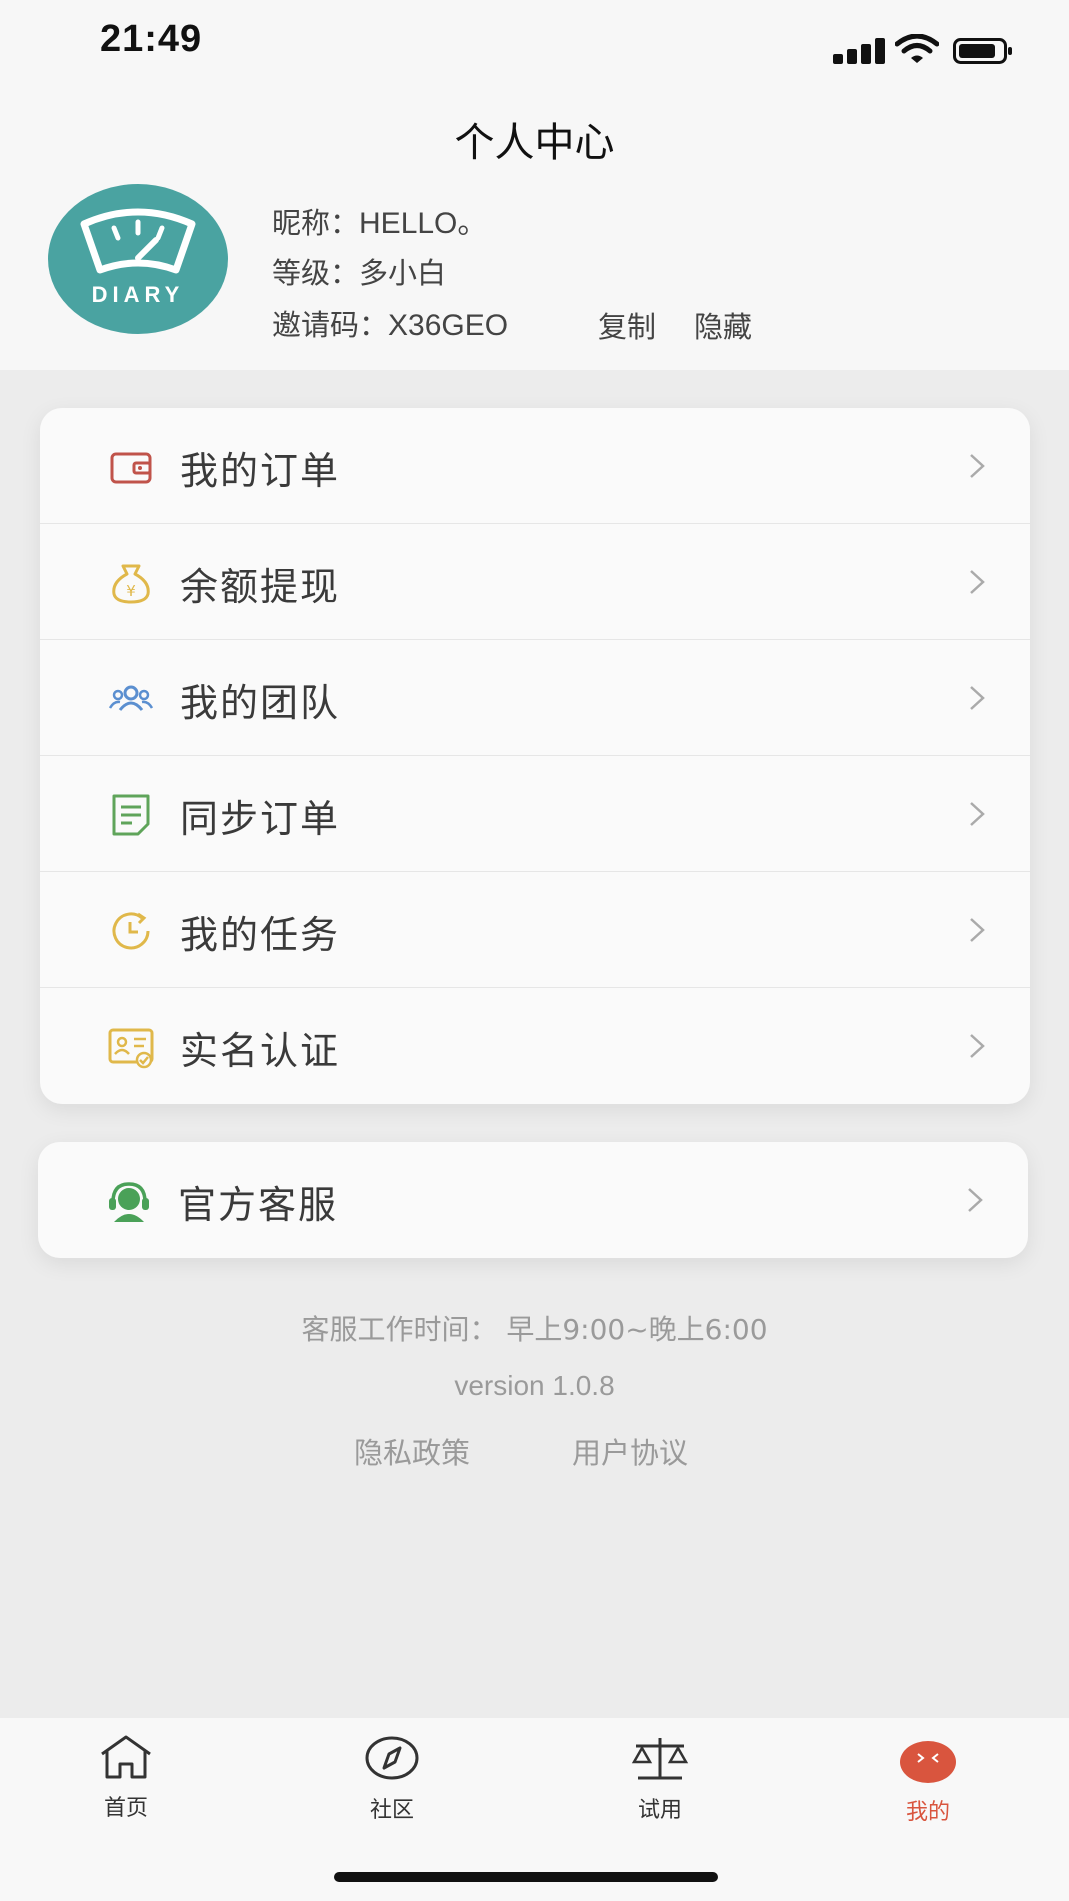 This screenshot has width=1069, height=1901. What do you see at coordinates (316, 273) in the screenshot?
I see `level-label: 等级：` at bounding box center [316, 273].